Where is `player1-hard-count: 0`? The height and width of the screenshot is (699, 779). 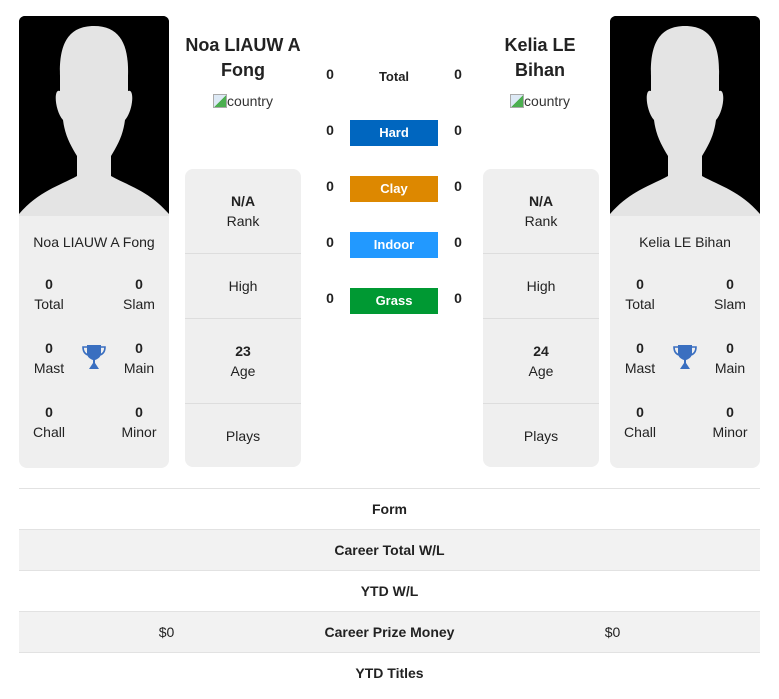
player1-hard-count: 0 is located at coordinates (330, 130).